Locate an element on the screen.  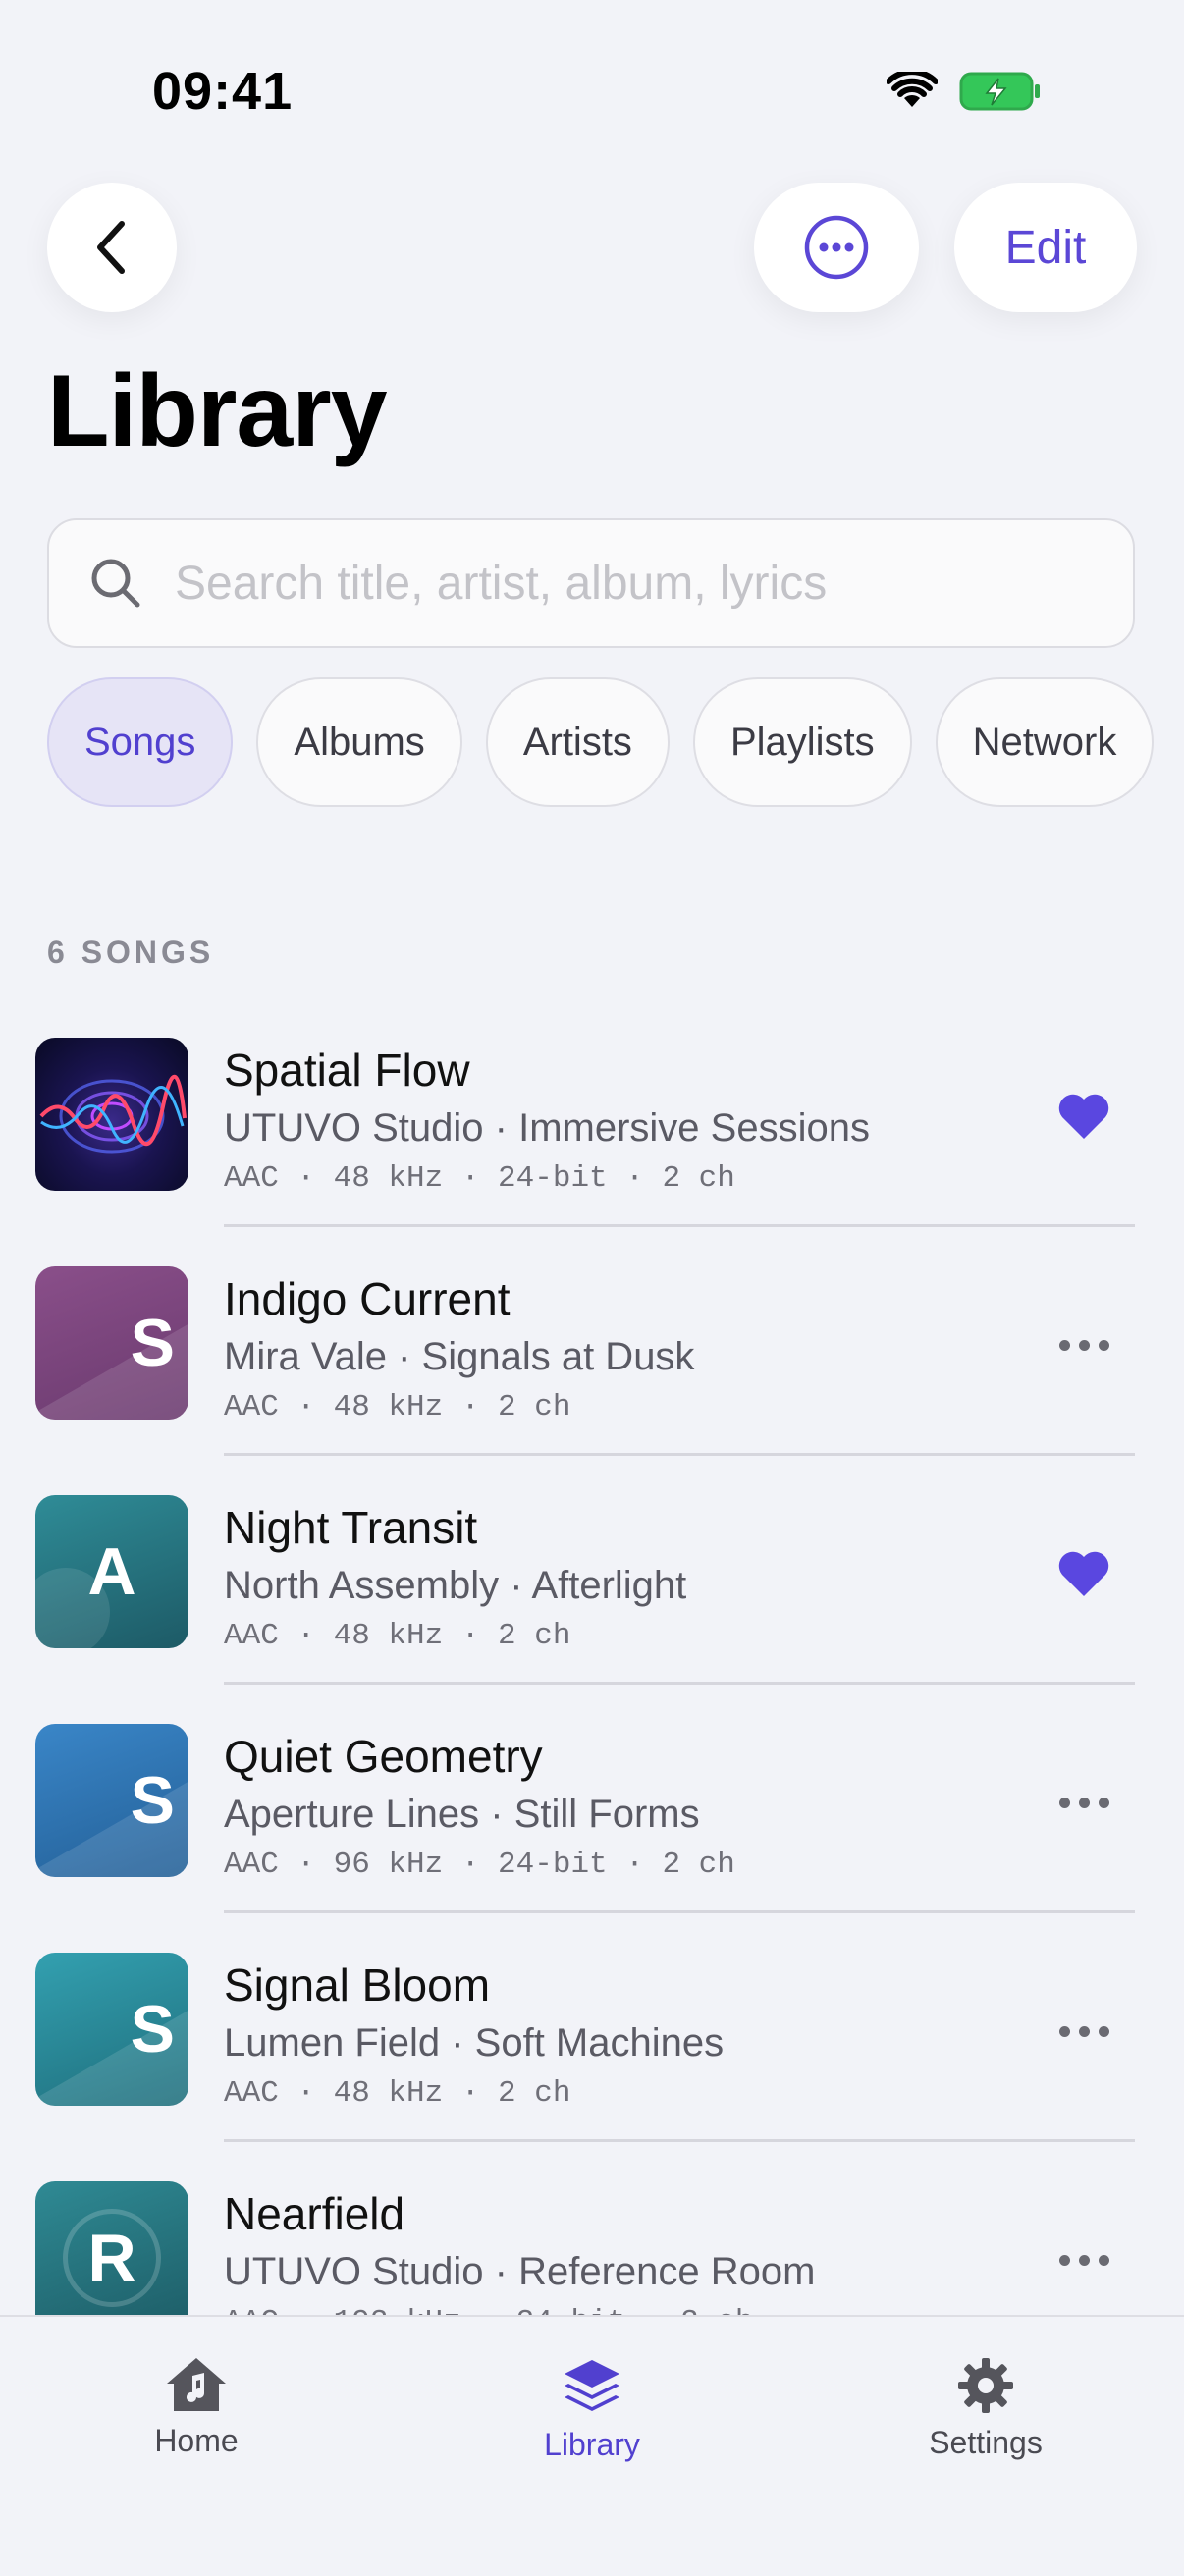
song-subtitle: UTUVO Studio · Reference Room is located at coordinates (520, 2271).